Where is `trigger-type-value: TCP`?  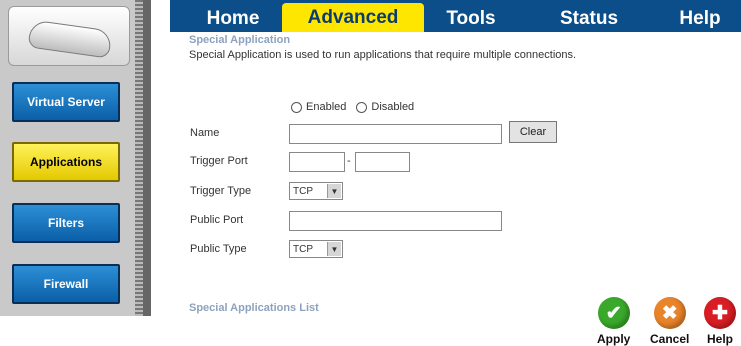 trigger-type-value: TCP is located at coordinates (303, 191).